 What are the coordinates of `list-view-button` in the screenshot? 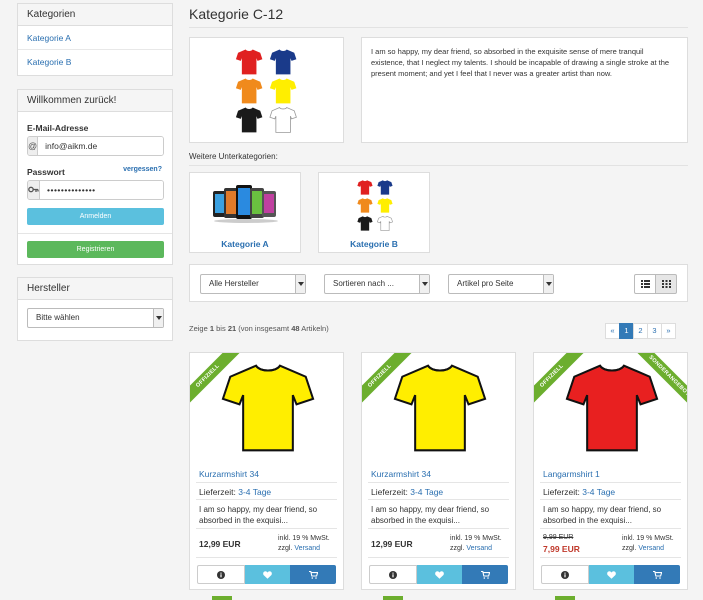 It's located at (645, 284).